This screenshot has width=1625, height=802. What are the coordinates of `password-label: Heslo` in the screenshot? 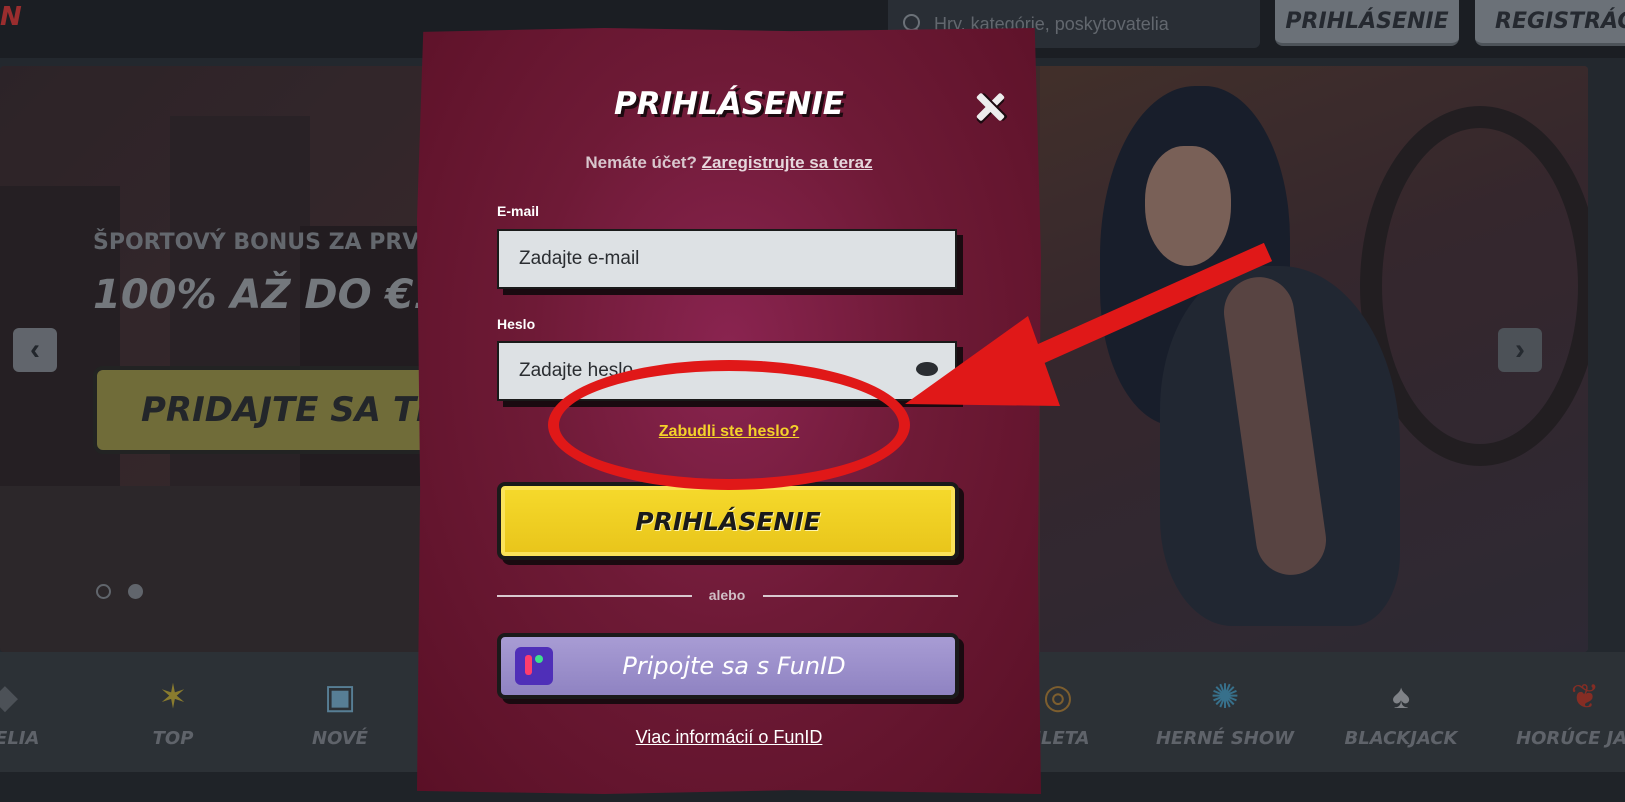 It's located at (516, 324).